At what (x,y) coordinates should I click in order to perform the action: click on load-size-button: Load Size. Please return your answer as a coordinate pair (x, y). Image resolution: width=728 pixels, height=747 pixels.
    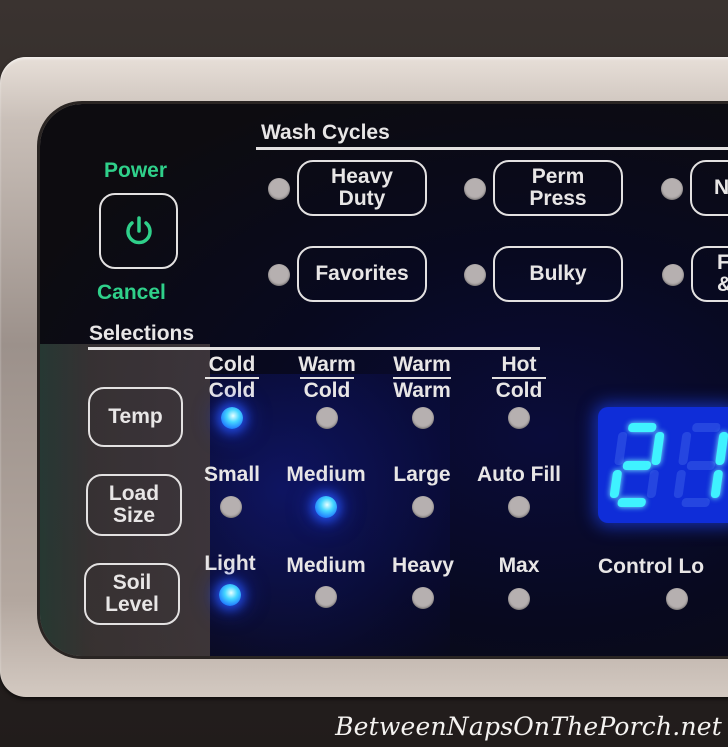
    Looking at the image, I should click on (134, 505).